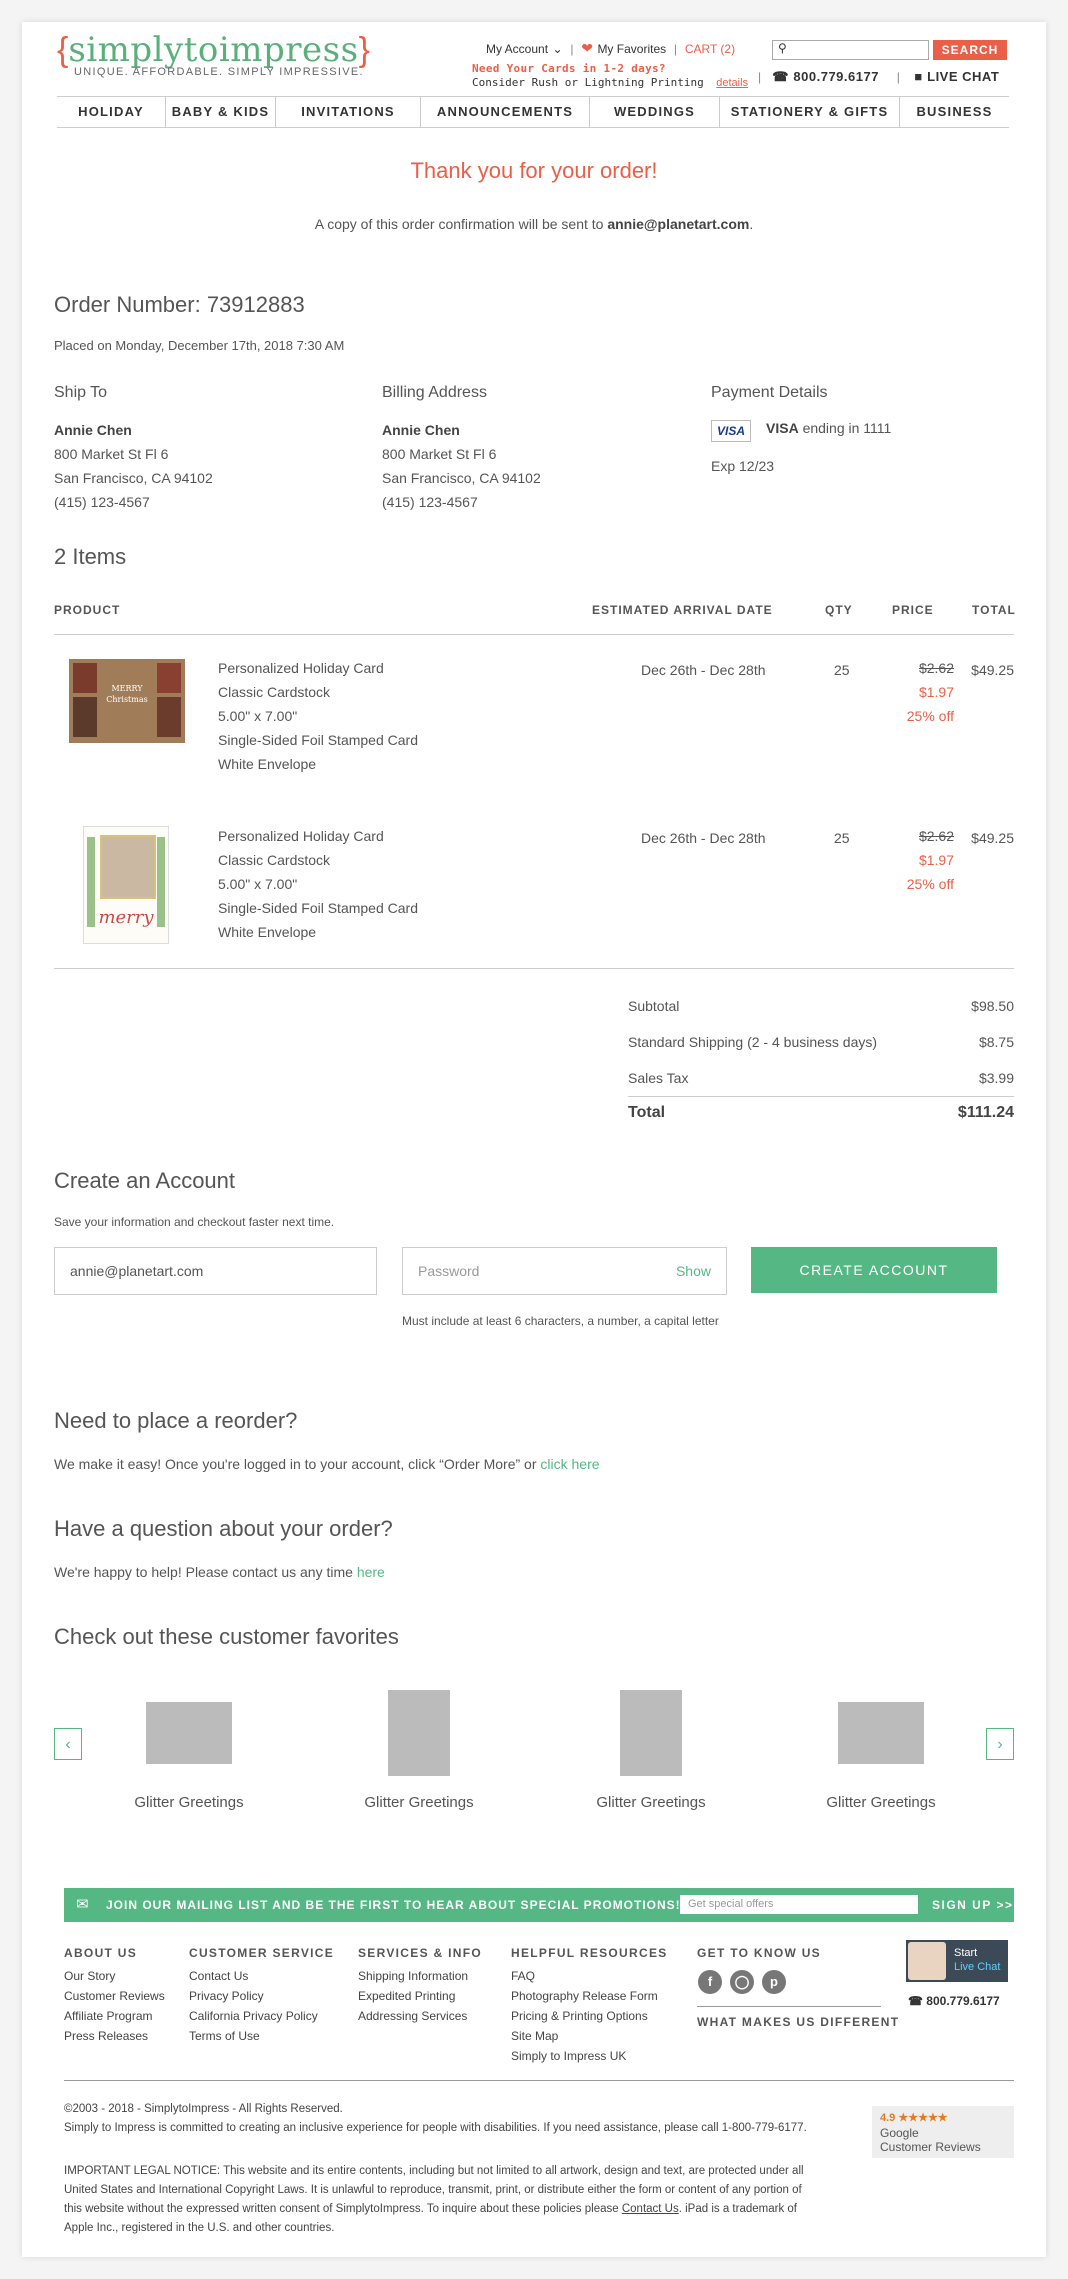 The width and height of the screenshot is (1068, 2279). I want to click on create-account-button: CREATE ACCOUNT, so click(874, 1270).